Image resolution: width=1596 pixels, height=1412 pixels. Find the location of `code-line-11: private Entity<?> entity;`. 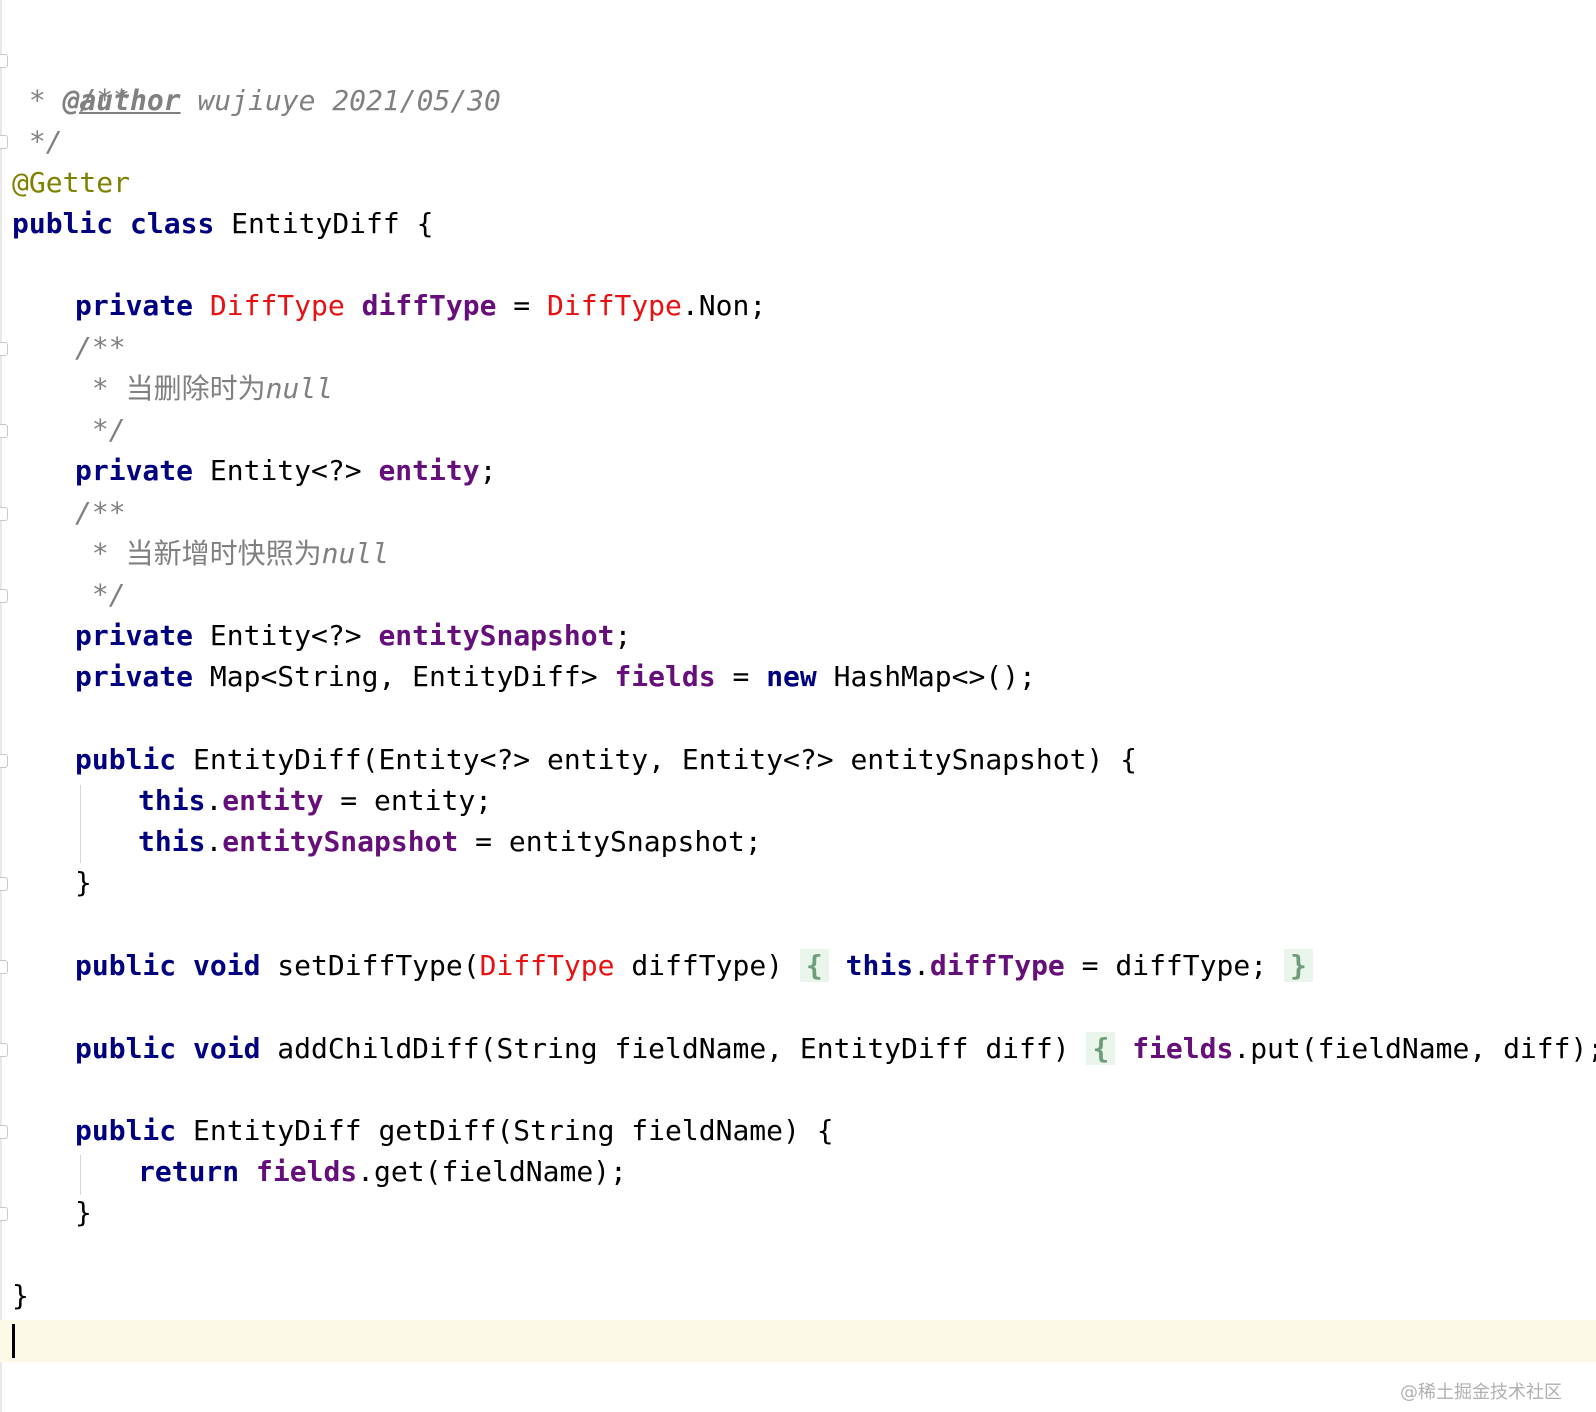

code-line-11: private Entity<?> entity; is located at coordinates (285, 471).